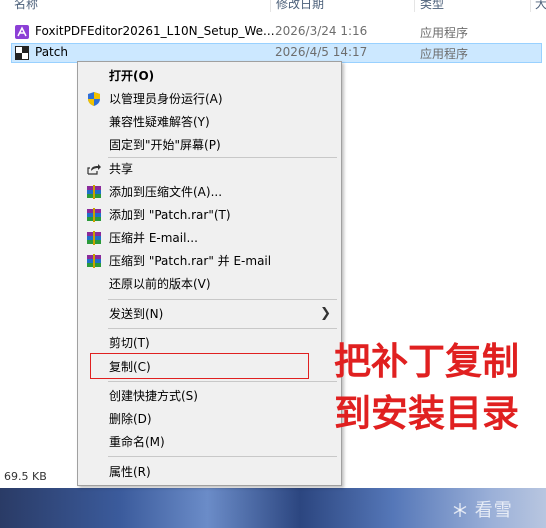 This screenshot has height=528, width=546. Describe the element at coordinates (209, 472) in the screenshot. I see `menu-properties: 属性(R)` at that location.